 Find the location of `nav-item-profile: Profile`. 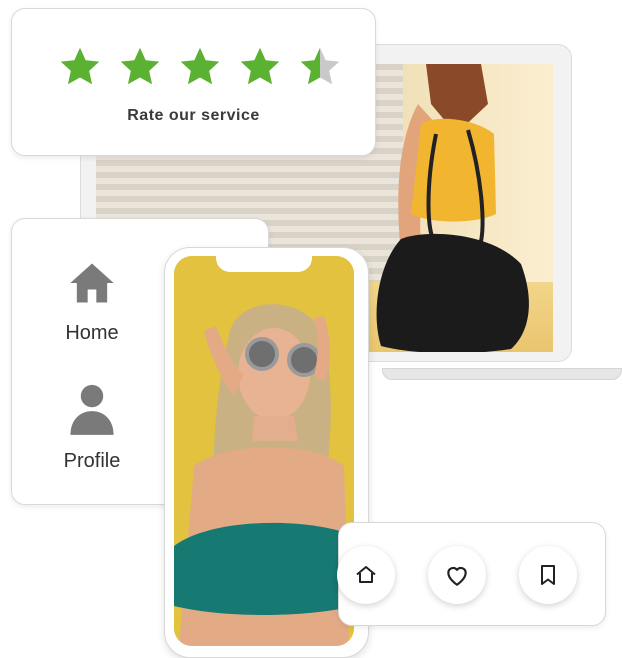

nav-item-profile: Profile is located at coordinates (92, 427).